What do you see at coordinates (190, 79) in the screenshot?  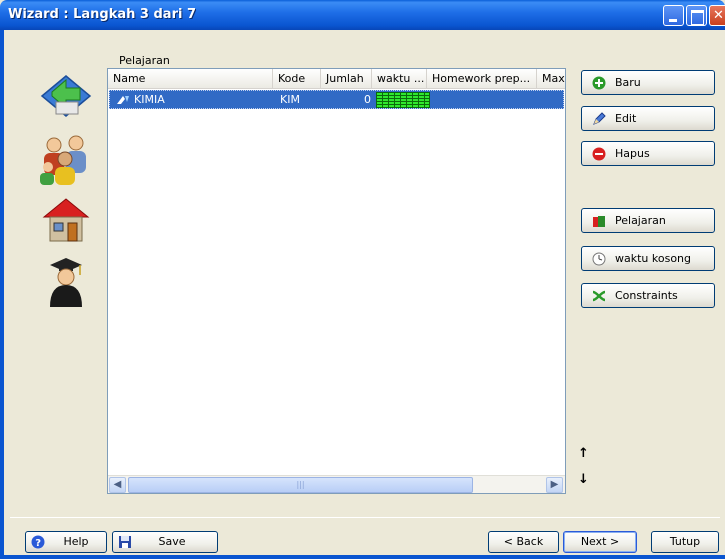 I see `column-header-name: Name` at bounding box center [190, 79].